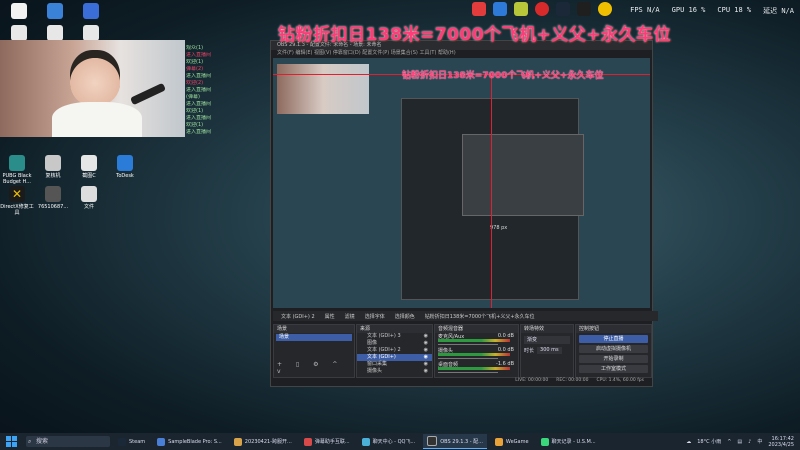 The width and height of the screenshot is (800, 450). Describe the element at coordinates (547, 340) in the screenshot. I see `transition-select: 渐变` at that location.